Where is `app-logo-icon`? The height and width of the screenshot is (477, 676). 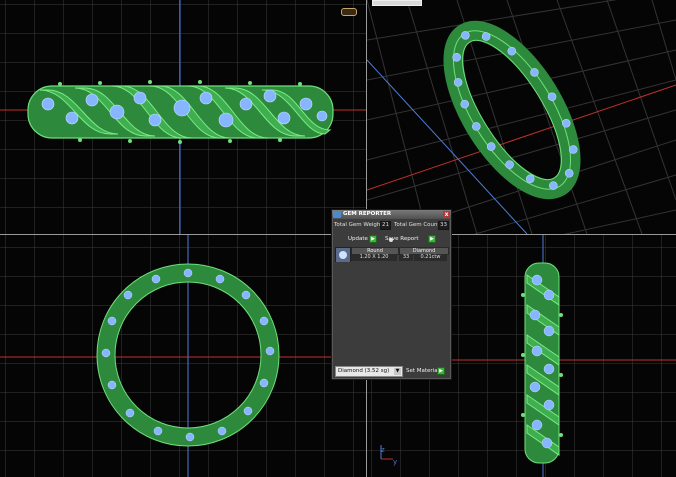 app-logo-icon is located at coordinates (337, 214).